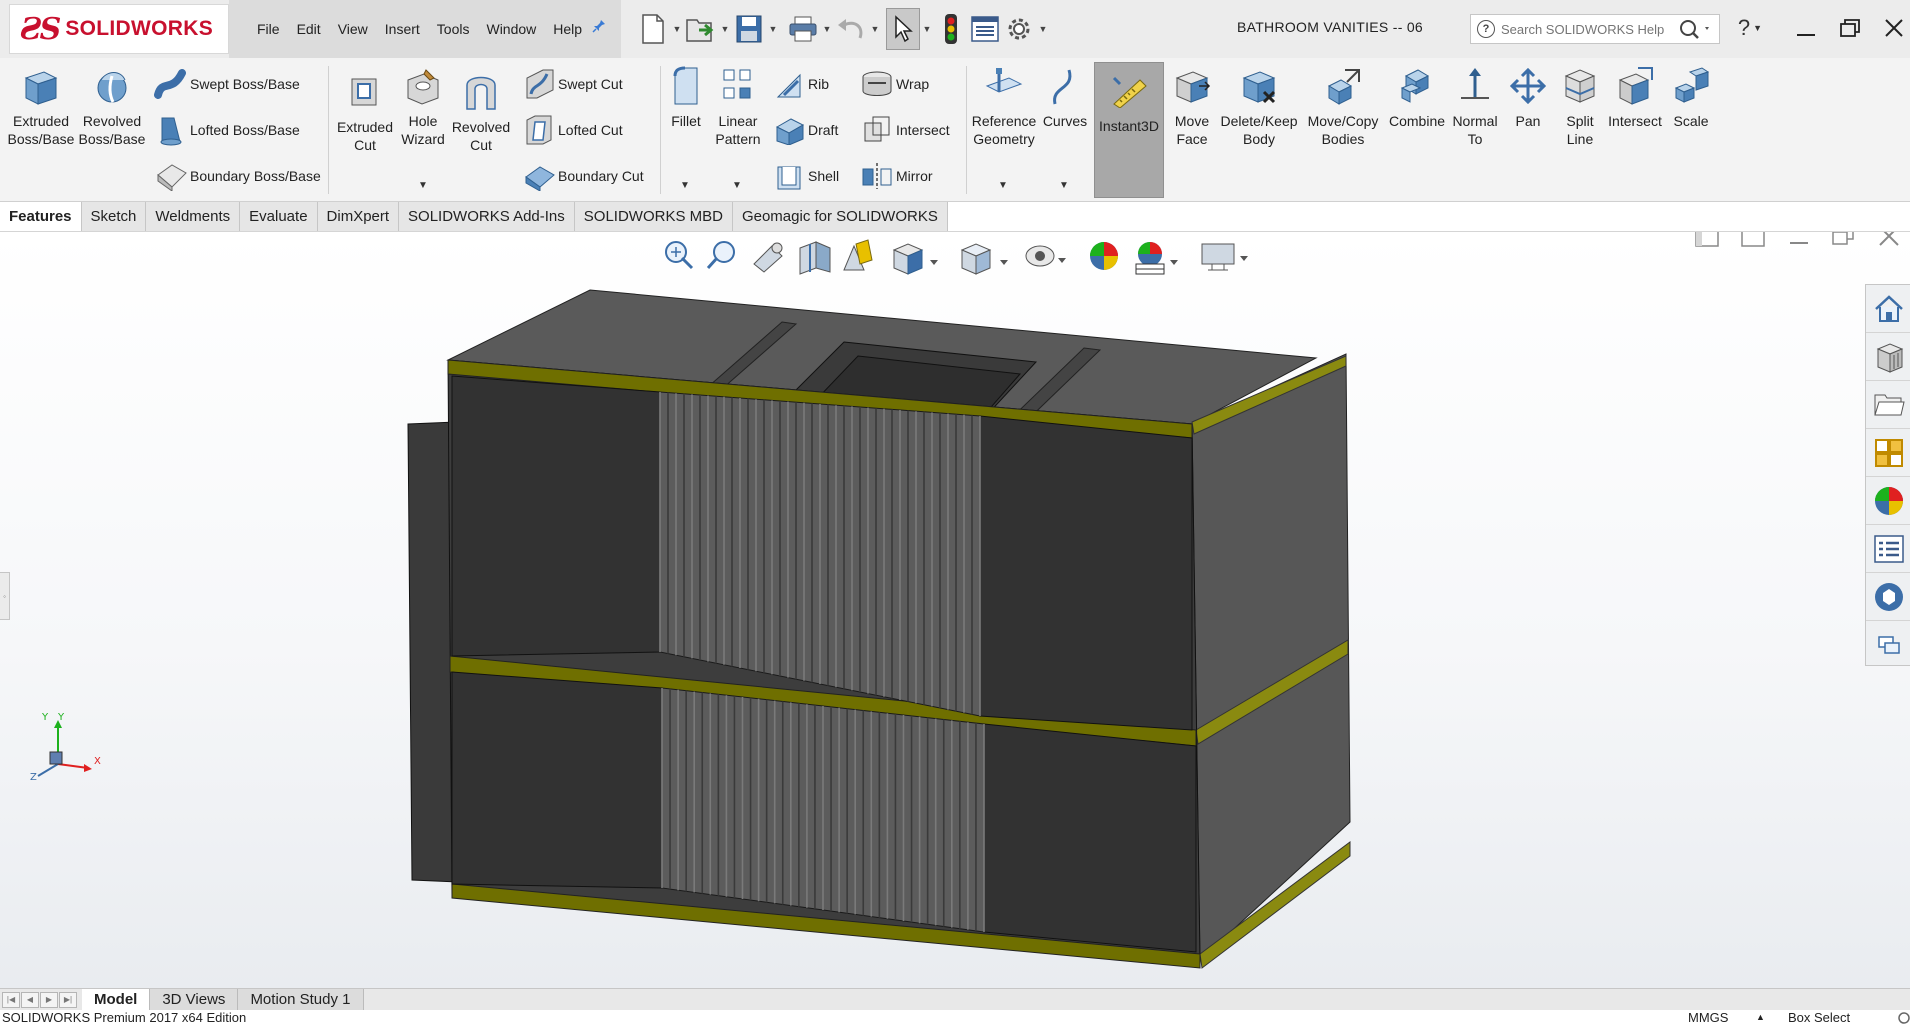 This screenshot has height=1026, width=1910. I want to click on tab-weldments: Weldments, so click(193, 216).